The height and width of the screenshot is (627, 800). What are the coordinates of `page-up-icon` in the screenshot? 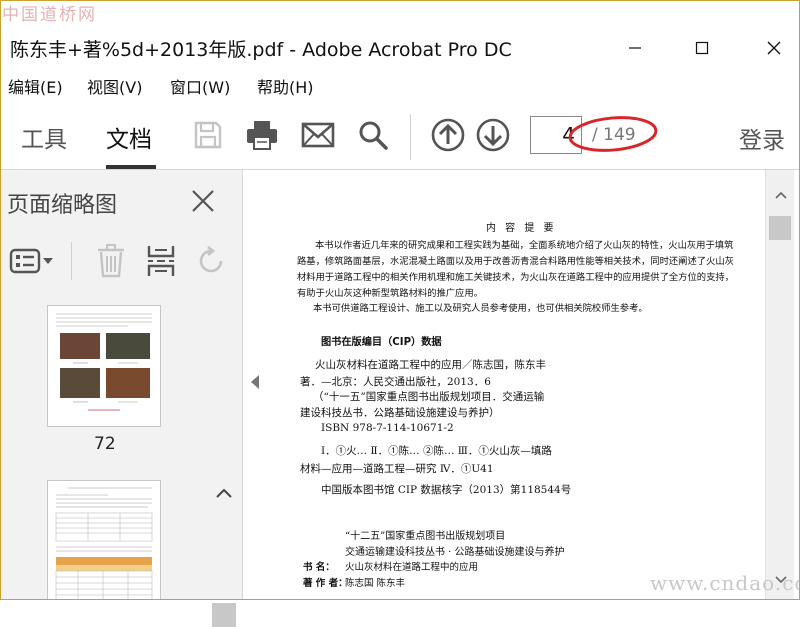 It's located at (448, 135).